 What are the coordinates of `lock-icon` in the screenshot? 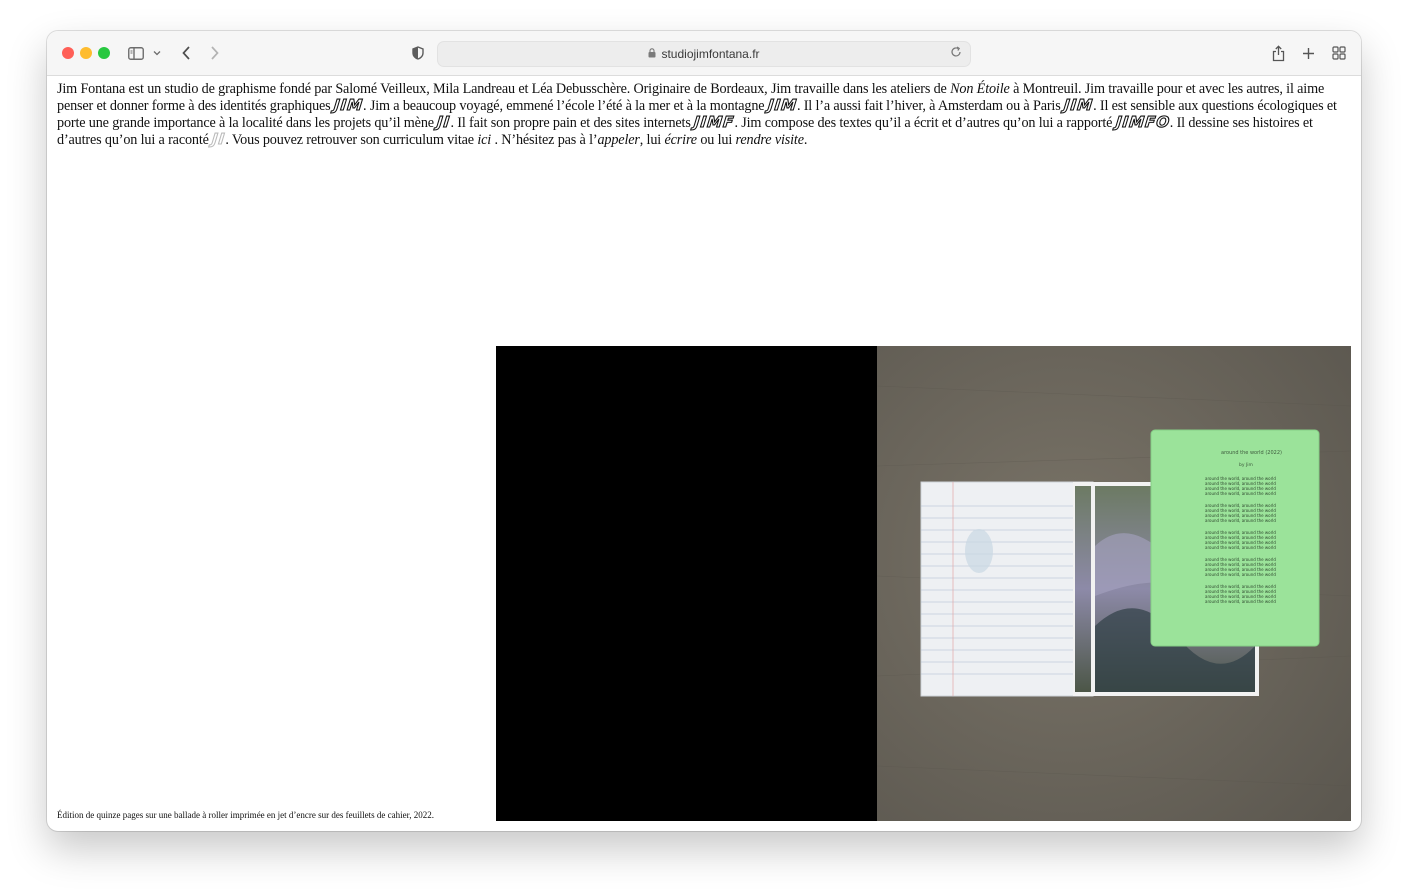 It's located at (652, 54).